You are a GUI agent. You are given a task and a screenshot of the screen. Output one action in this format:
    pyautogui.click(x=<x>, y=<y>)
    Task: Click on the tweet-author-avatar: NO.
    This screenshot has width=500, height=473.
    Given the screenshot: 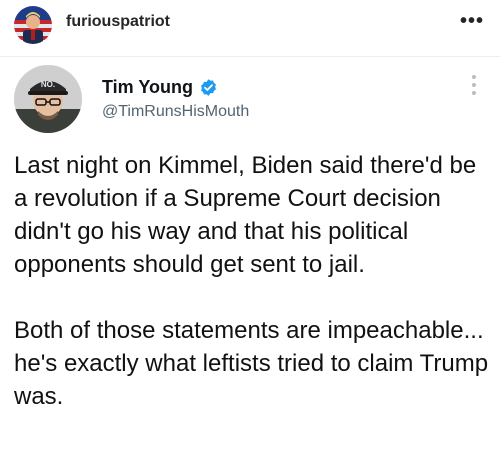 What is the action you would take?
    pyautogui.click(x=48, y=99)
    